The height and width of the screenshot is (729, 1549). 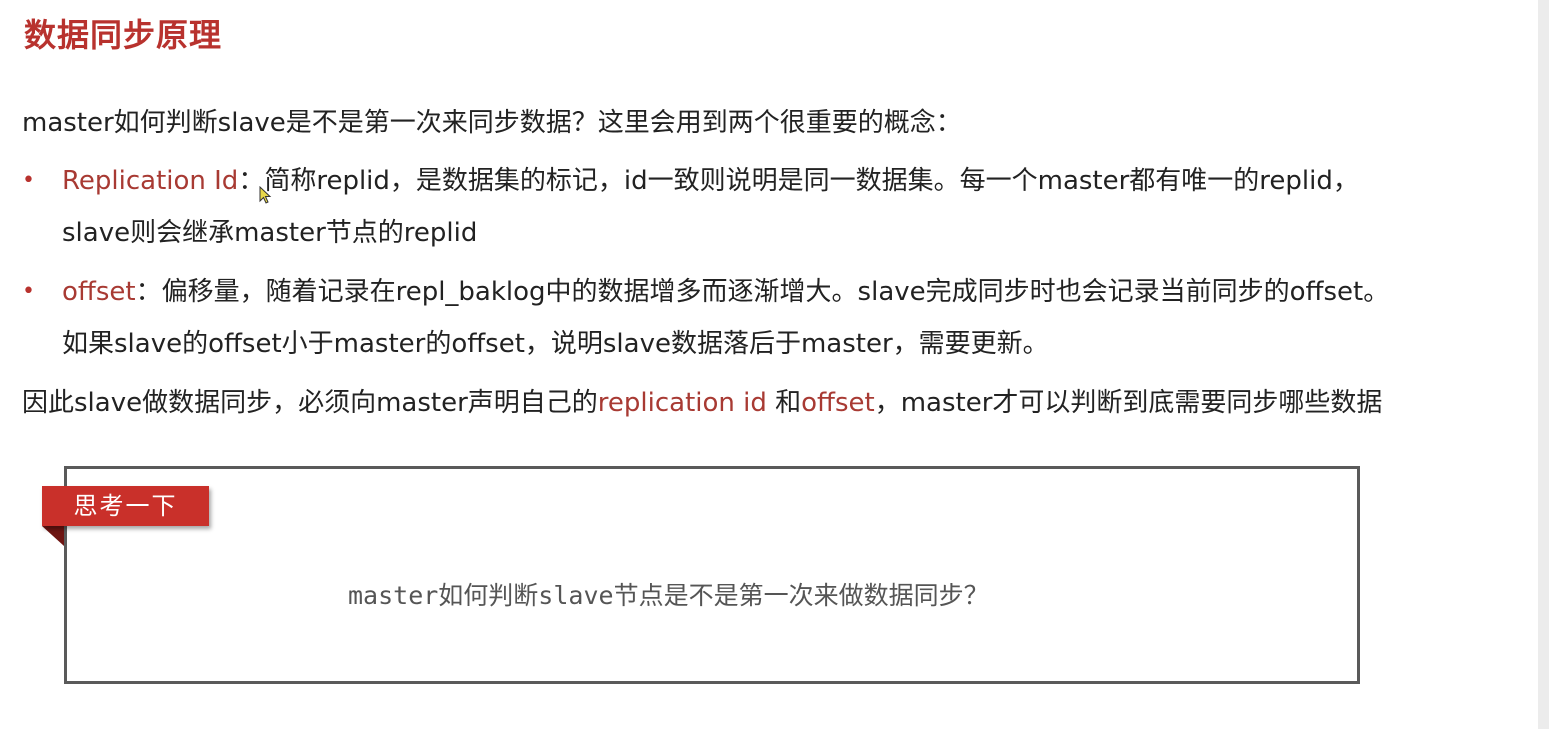 I want to click on page-title: 数据同步原理, so click(x=123, y=35).